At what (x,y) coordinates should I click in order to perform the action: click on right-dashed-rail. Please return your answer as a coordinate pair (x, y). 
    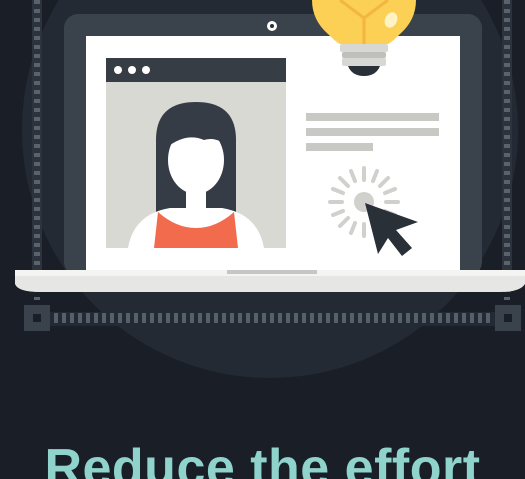
    Looking at the image, I should click on (507, 150).